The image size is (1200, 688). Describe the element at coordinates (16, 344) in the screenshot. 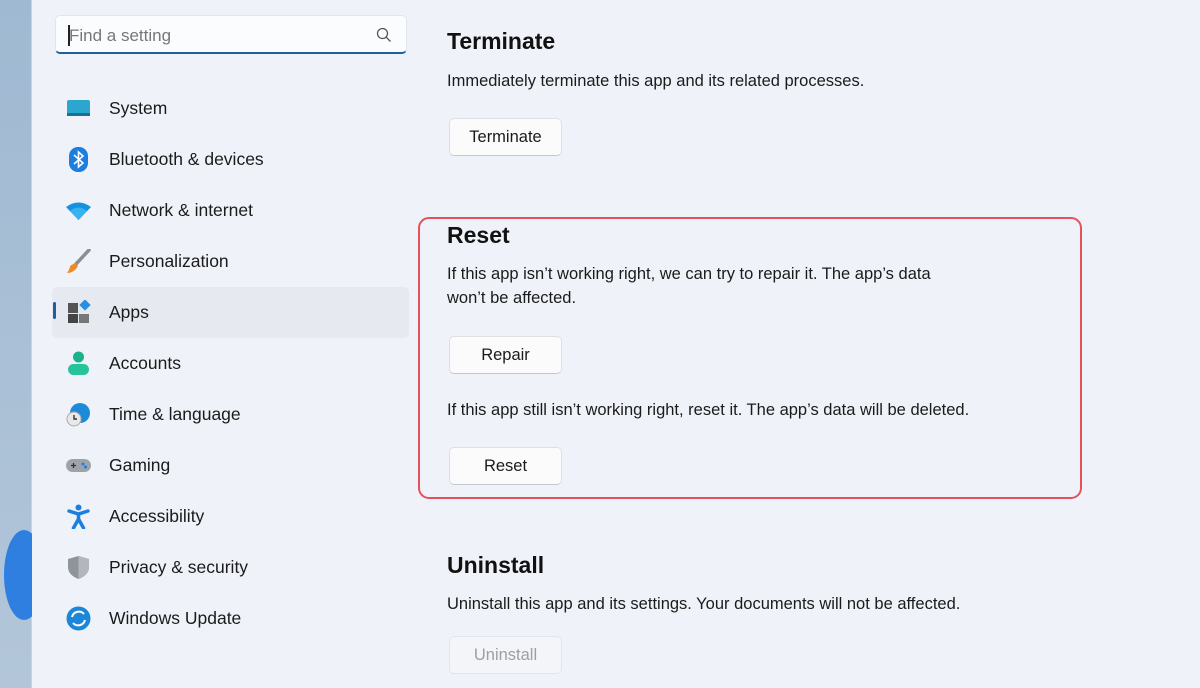

I see `desktop-background` at that location.